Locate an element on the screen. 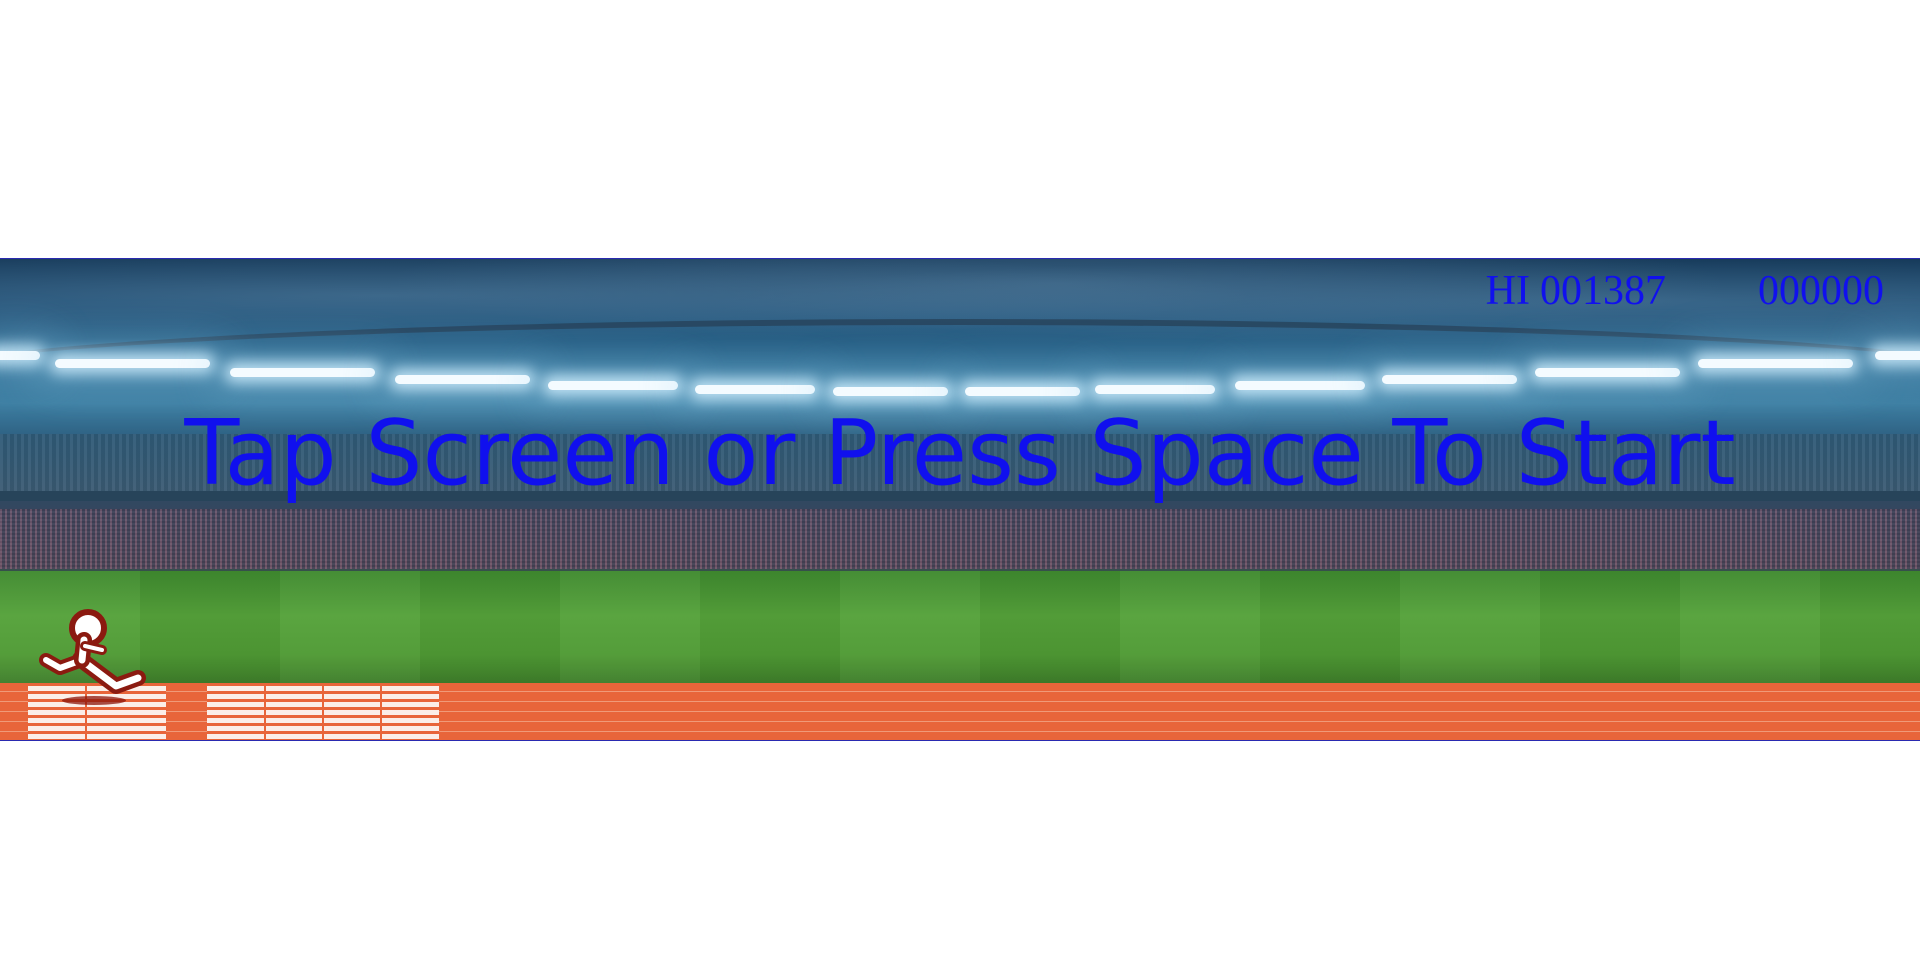 The image size is (1920, 973). runner-icon is located at coordinates (93, 654).